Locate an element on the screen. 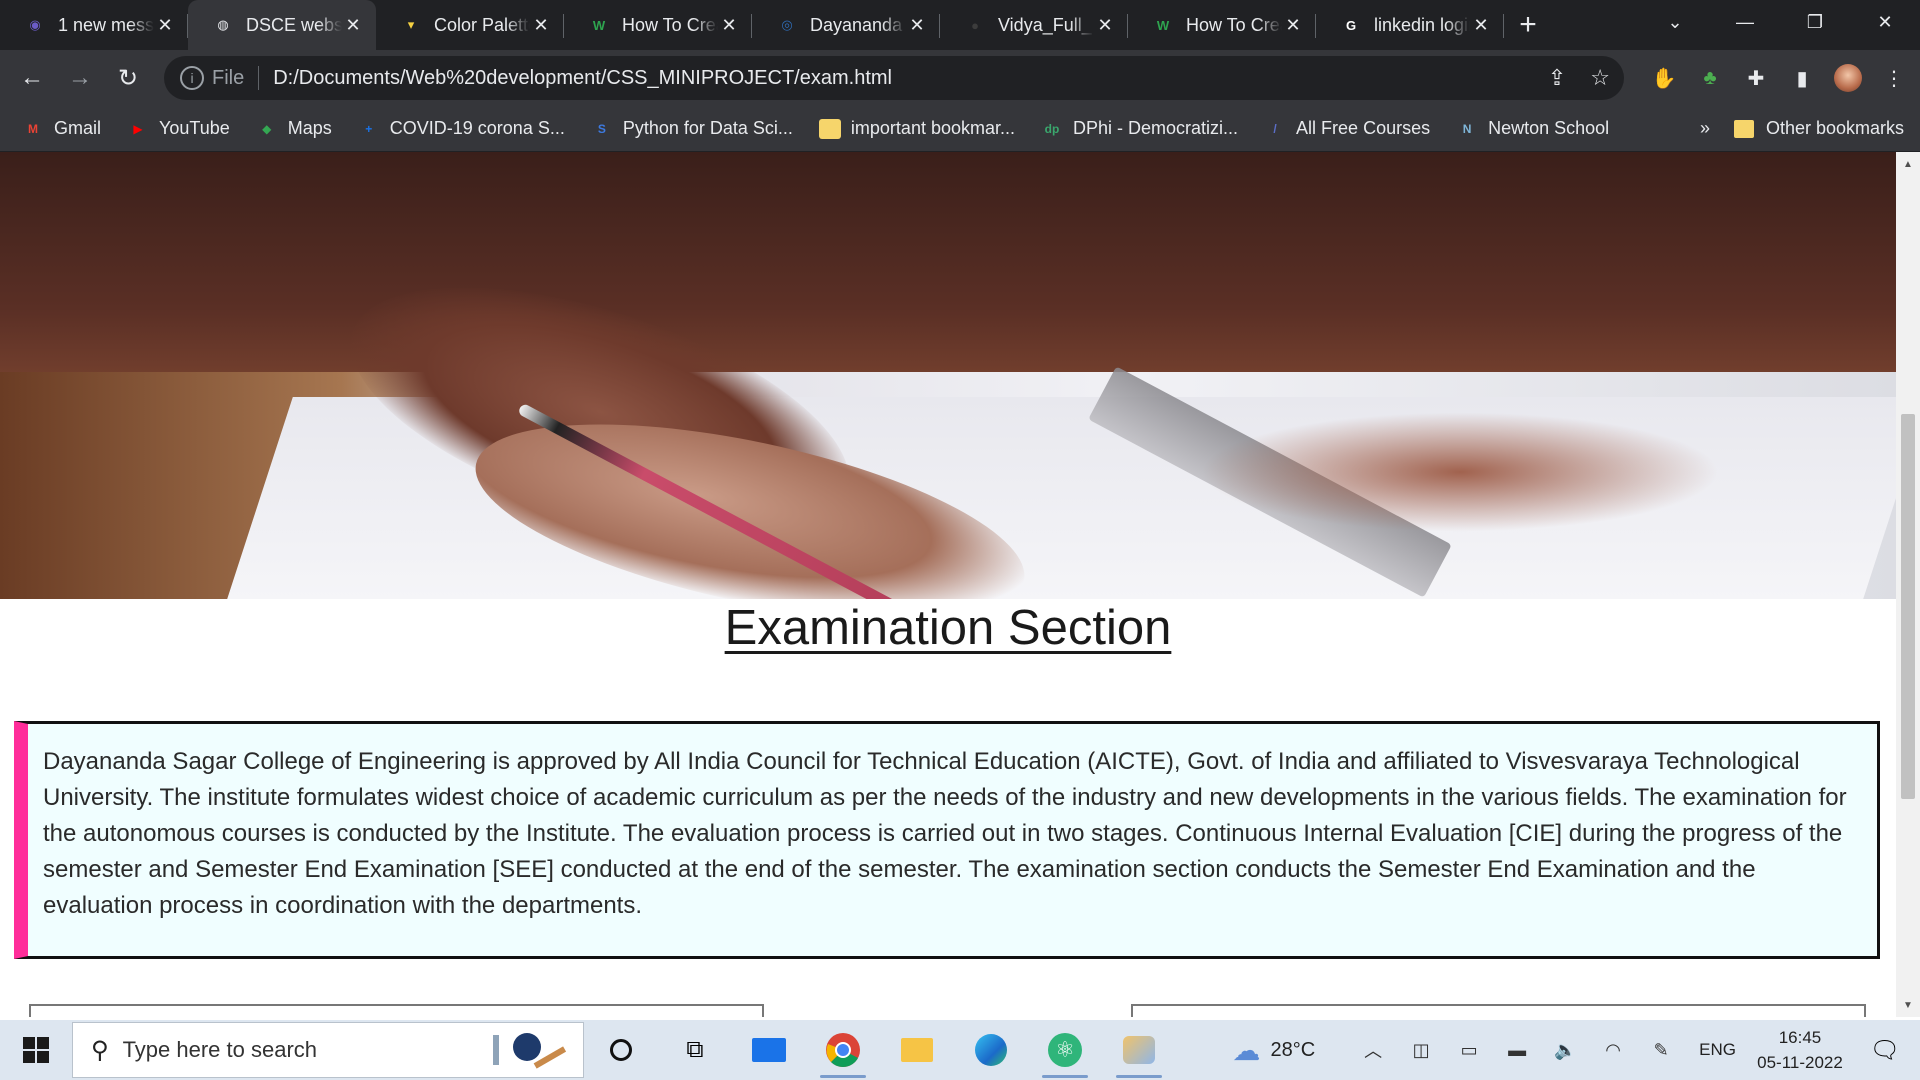  browser-tab: Glinkedin login ✕ is located at coordinates (1410, 25).